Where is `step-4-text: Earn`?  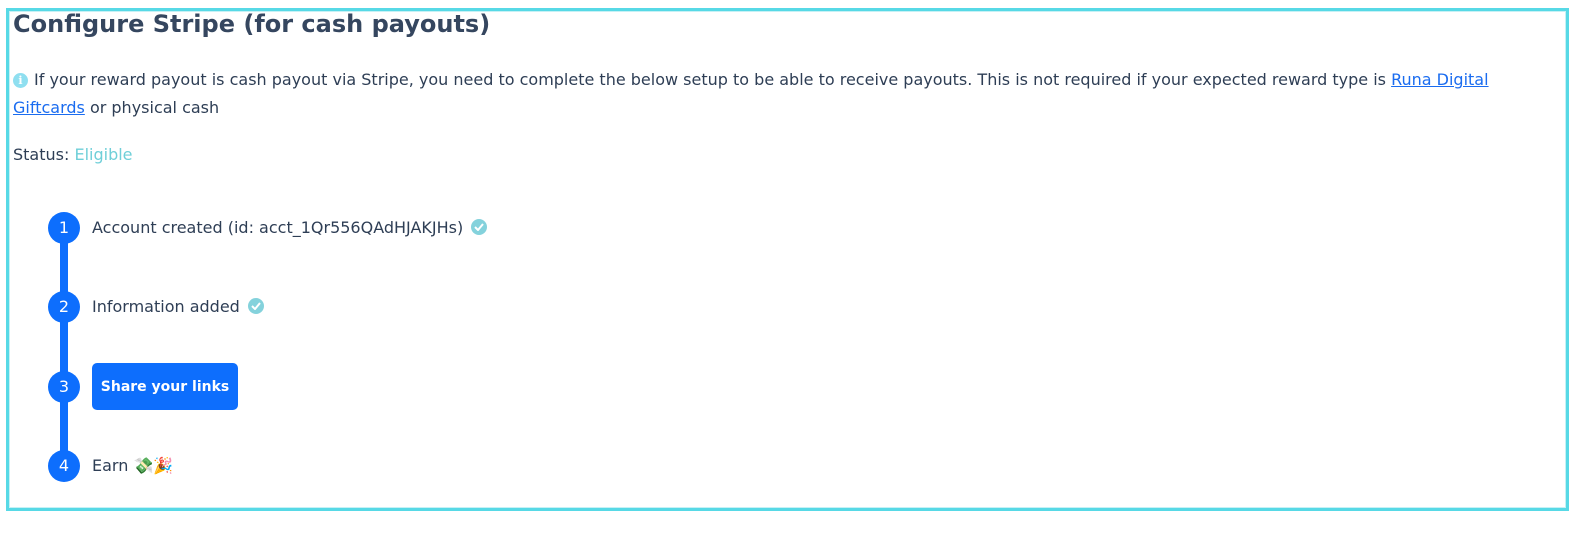 step-4-text: Earn is located at coordinates (110, 465).